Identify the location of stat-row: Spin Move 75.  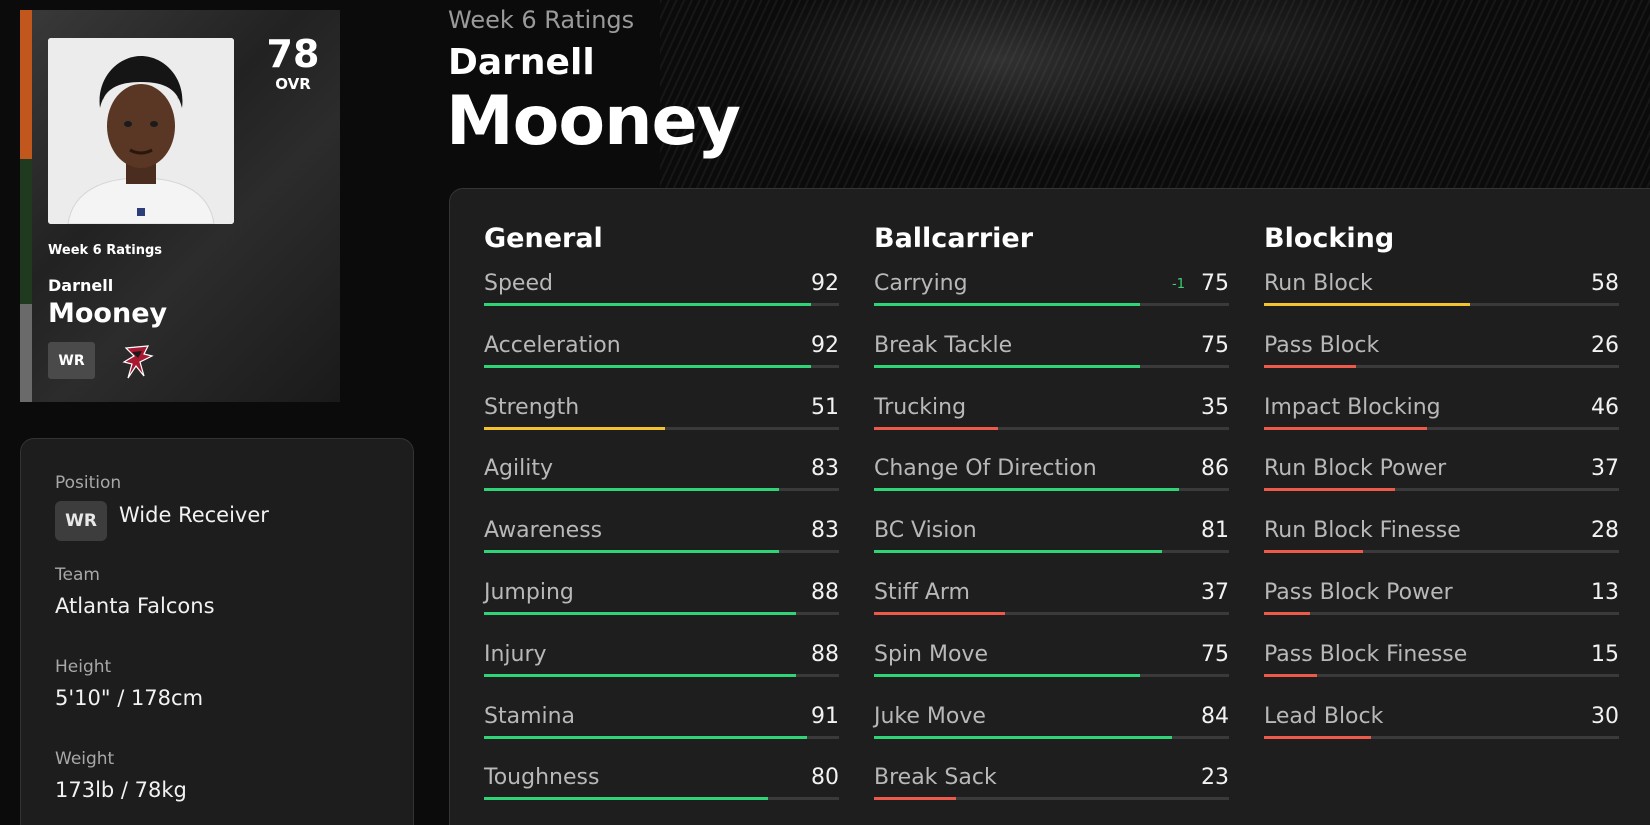
(1051, 673).